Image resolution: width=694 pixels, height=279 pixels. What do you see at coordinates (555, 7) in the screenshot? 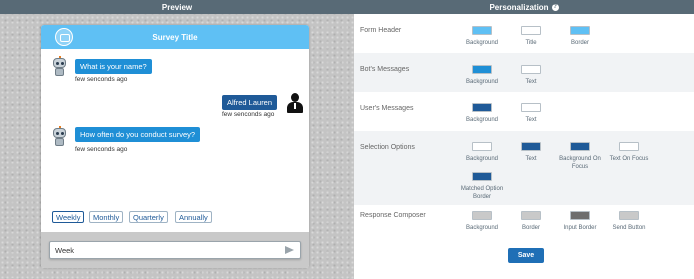
I see `help-icon: ?` at bounding box center [555, 7].